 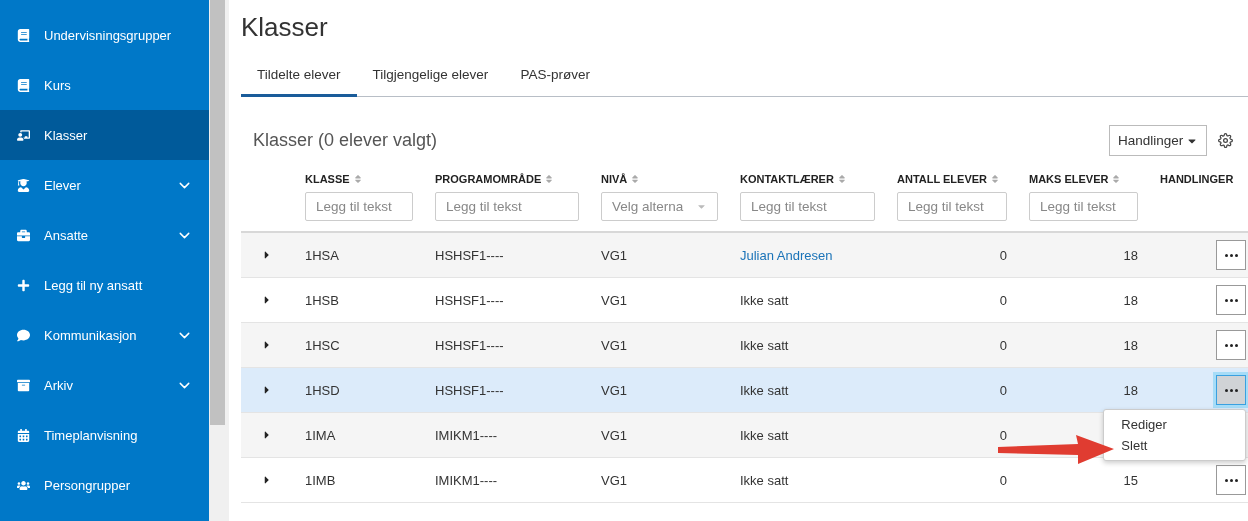 I want to click on table-cell-text: 1IMB, so click(x=321, y=480).